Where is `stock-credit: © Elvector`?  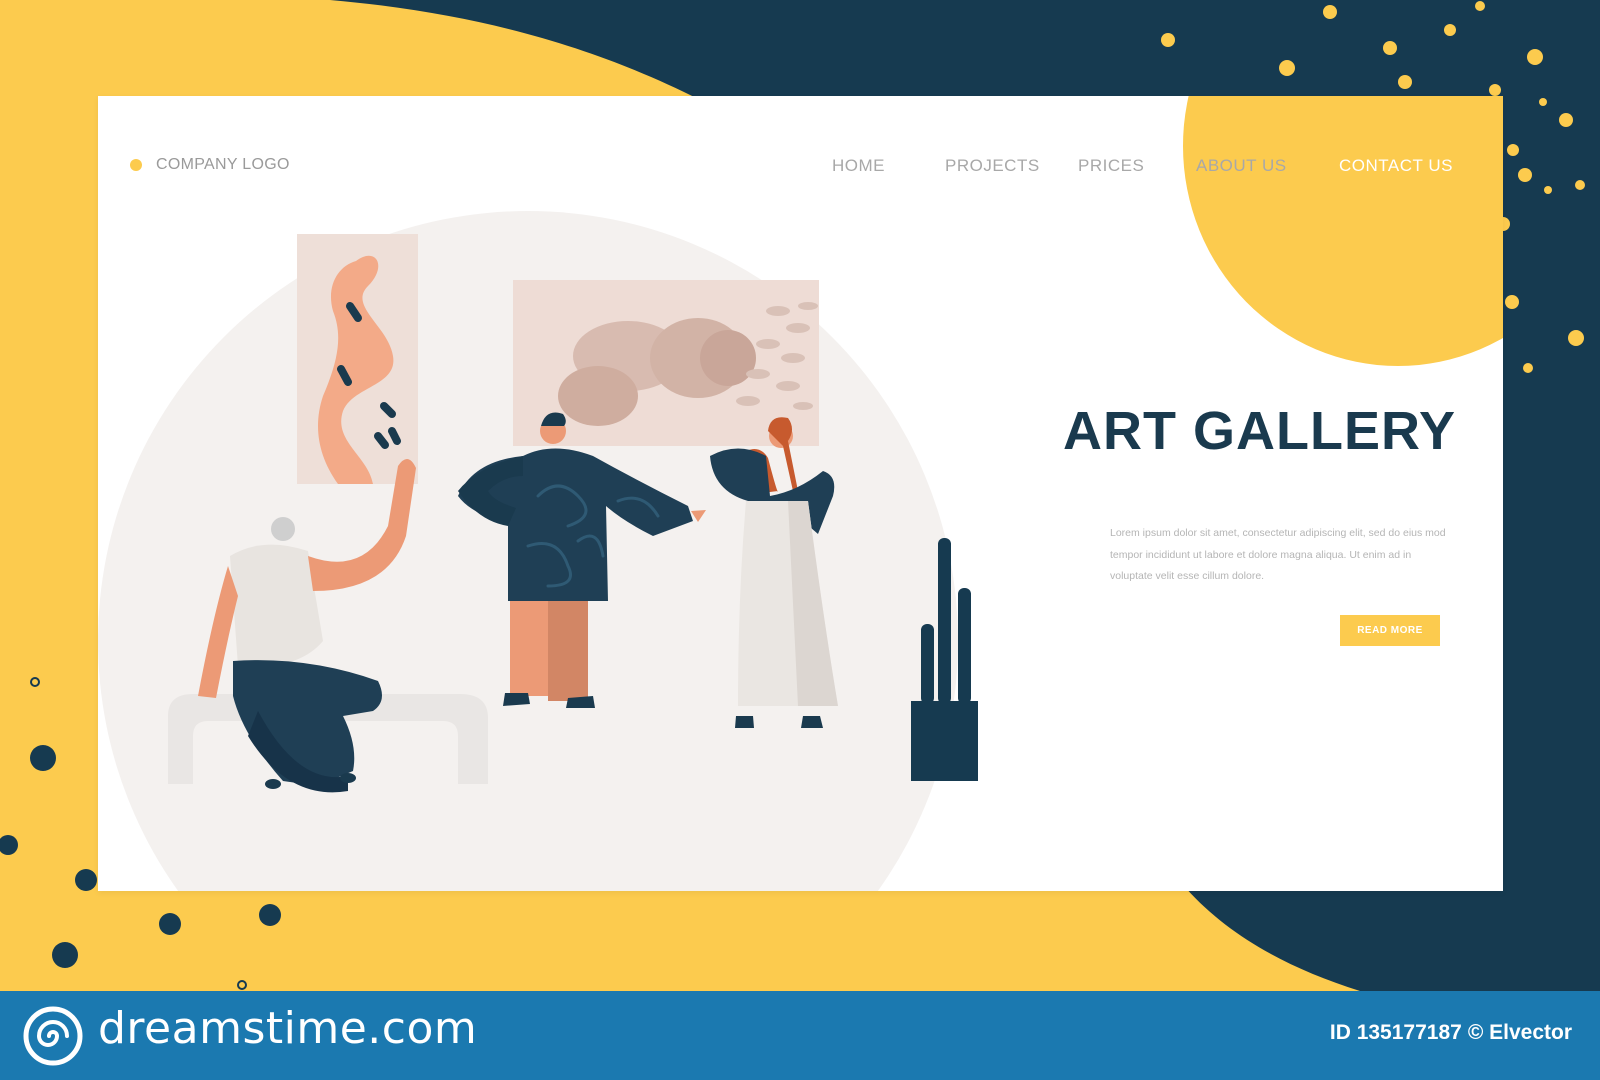
stock-credit: © Elvector is located at coordinates (1519, 1032).